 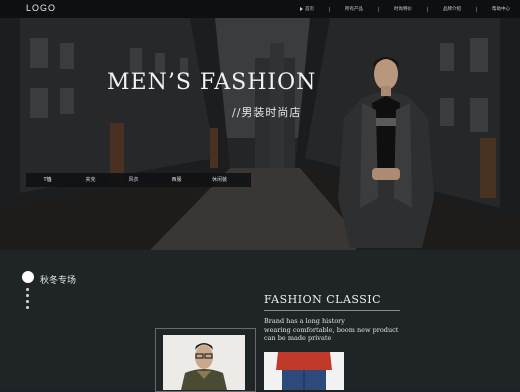 I want to click on man-with-glasses-image, so click(x=204, y=362).